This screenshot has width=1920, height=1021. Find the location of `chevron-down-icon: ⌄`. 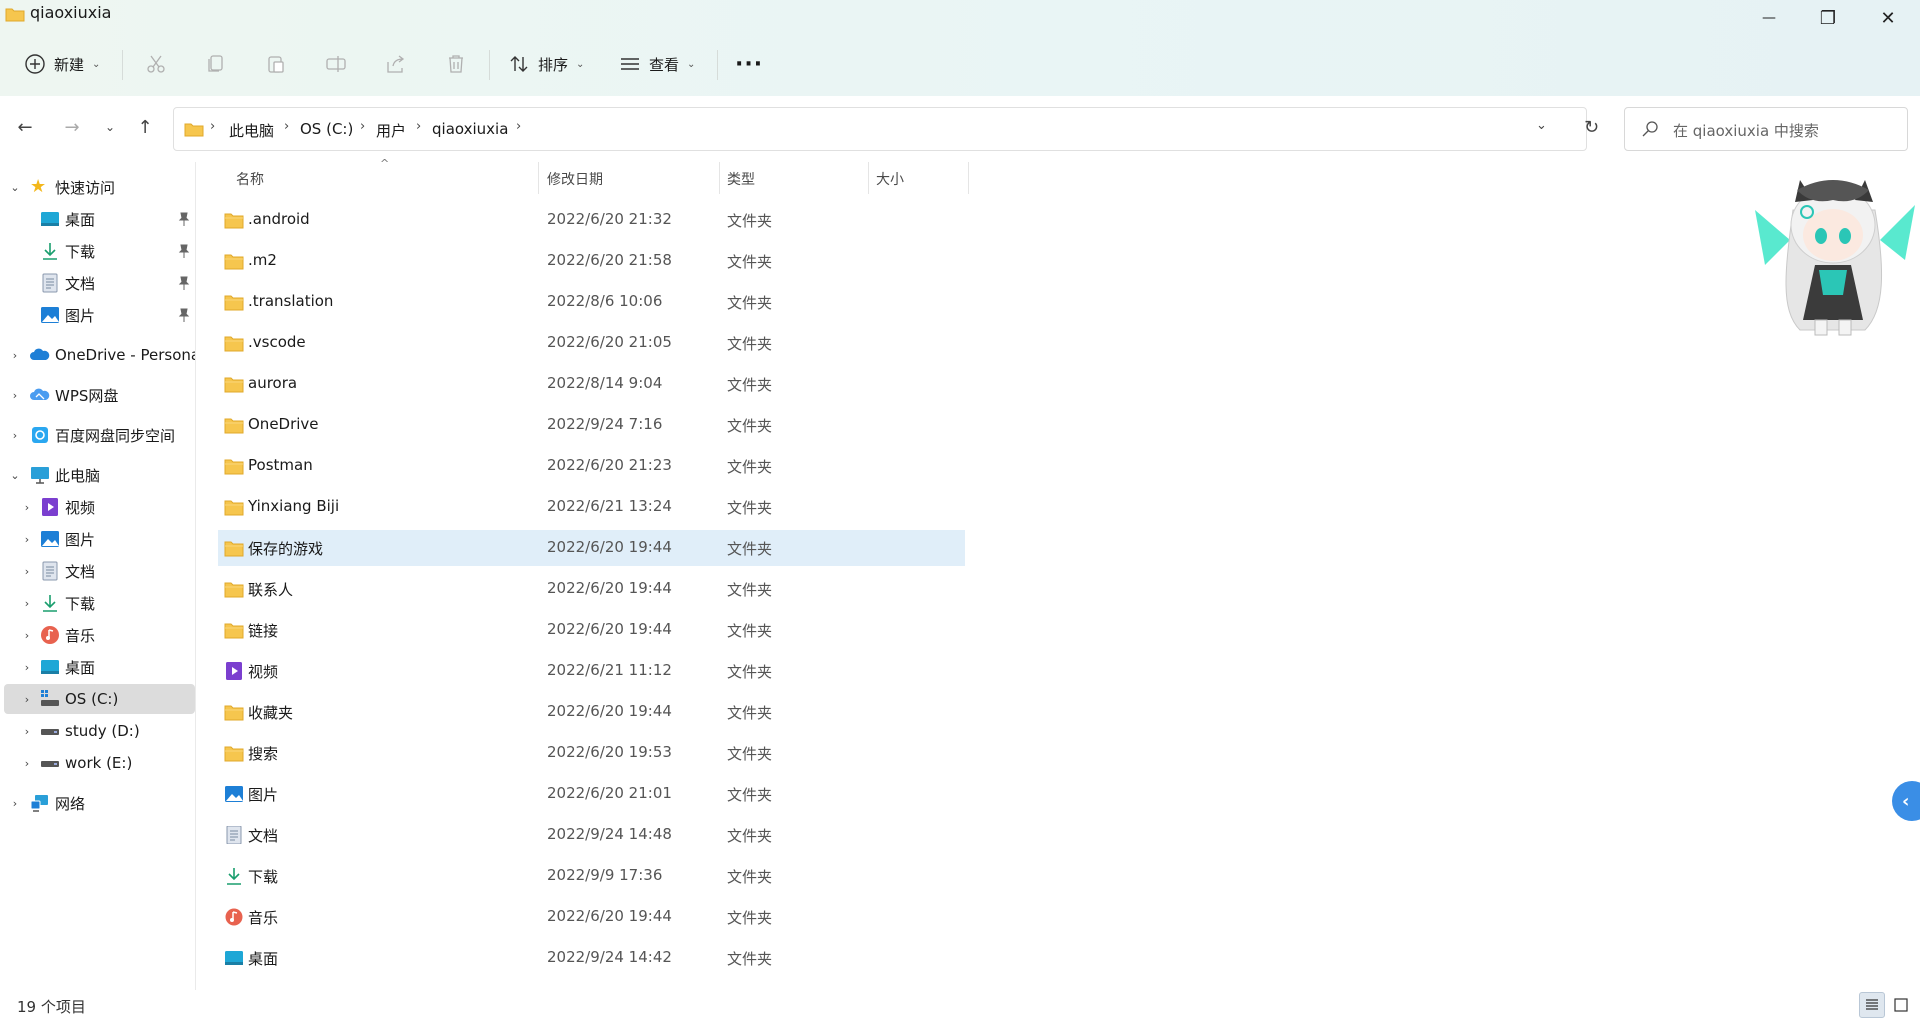

chevron-down-icon: ⌄ is located at coordinates (110, 127).